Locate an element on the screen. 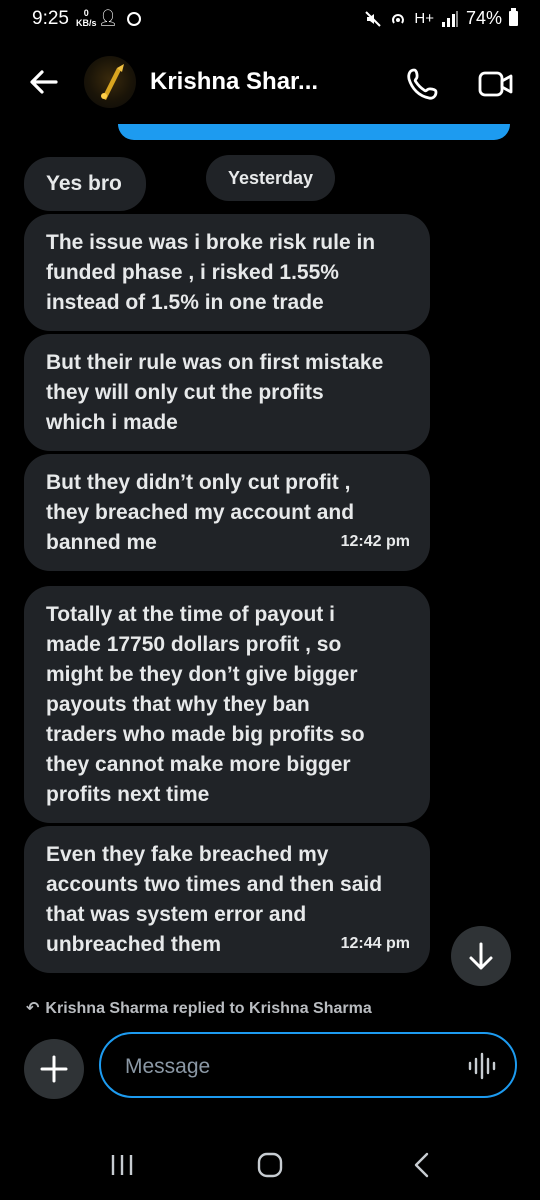  plus-icon is located at coordinates (54, 1069).